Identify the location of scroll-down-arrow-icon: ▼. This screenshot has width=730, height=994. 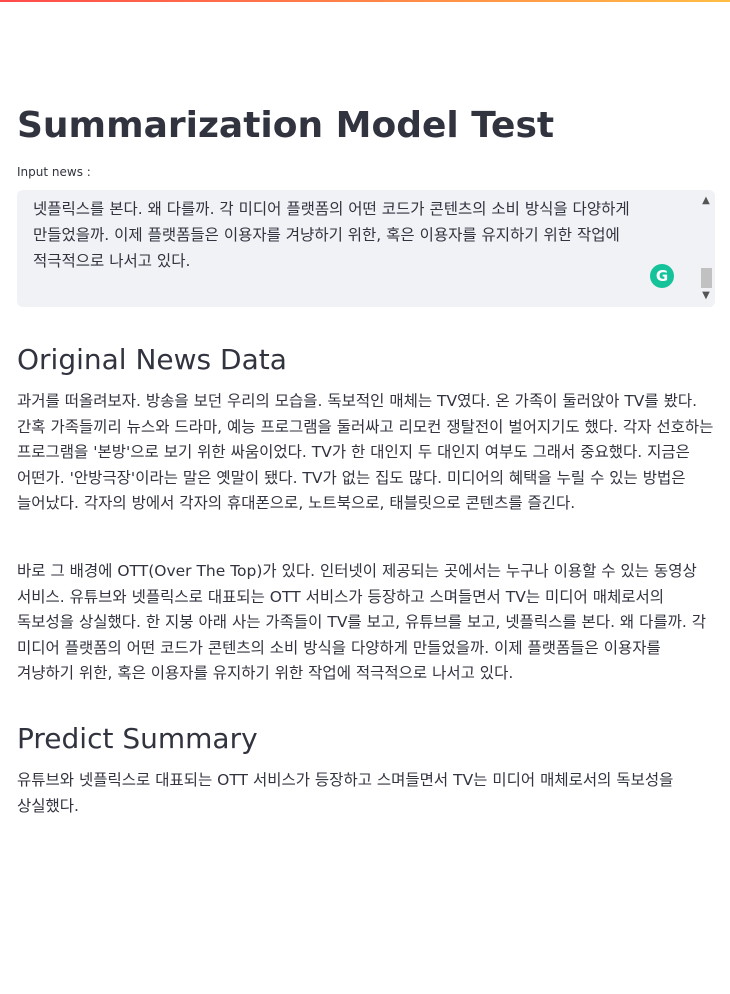
(706, 296).